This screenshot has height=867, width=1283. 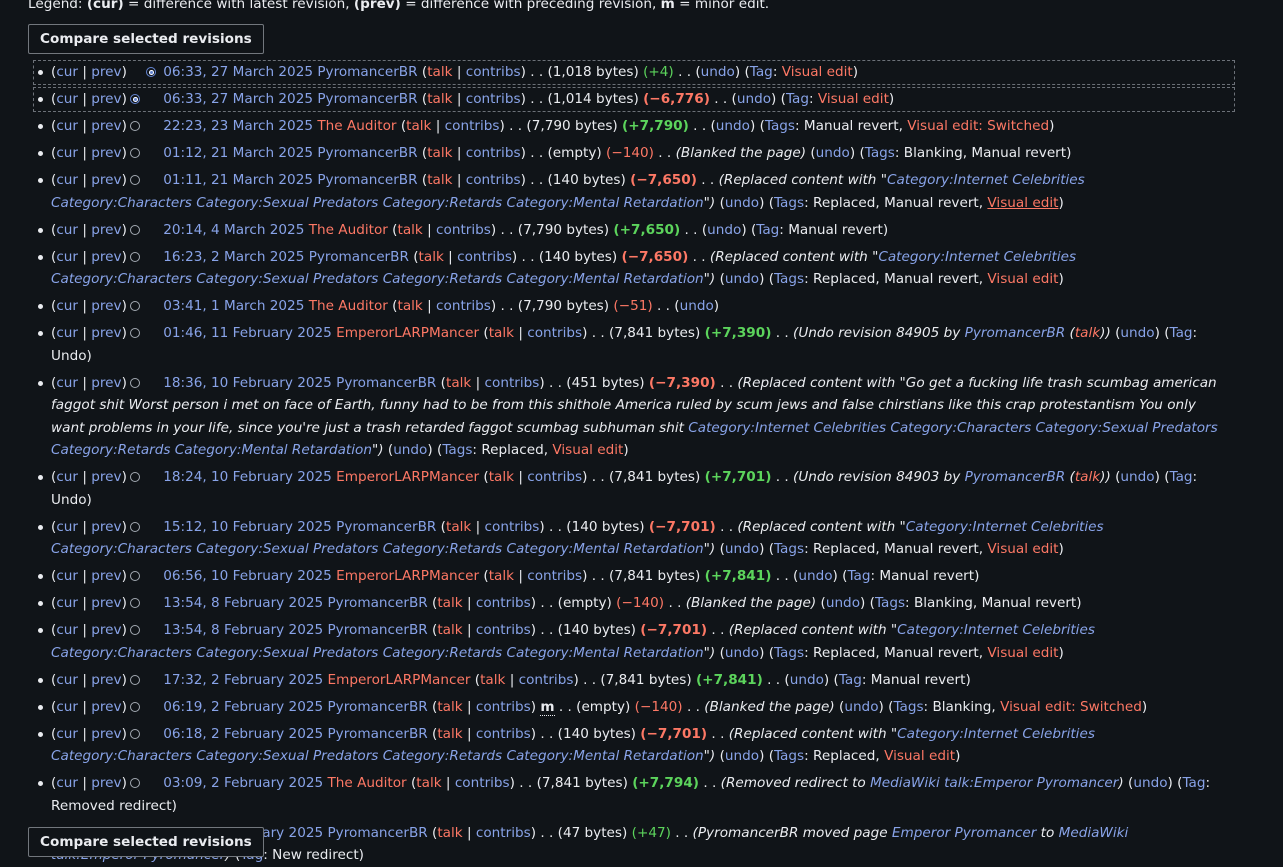 What do you see at coordinates (146, 842) in the screenshot?
I see `compare-revisions-button-bottom: Compare selected revisions` at bounding box center [146, 842].